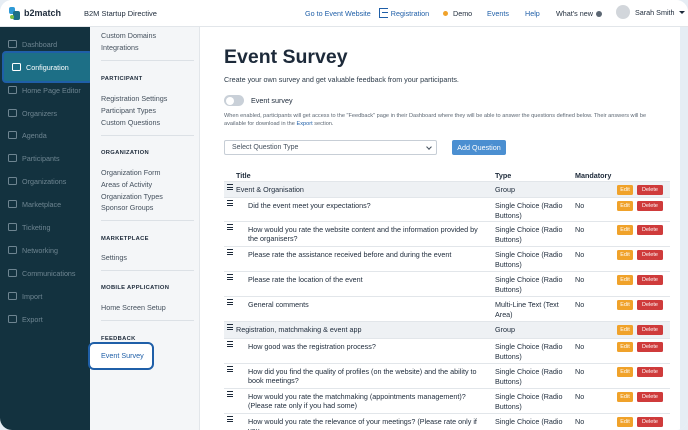 The image size is (688, 430). Describe the element at coordinates (45, 273) in the screenshot. I see `sidebar-item-communications: Communications` at that location.